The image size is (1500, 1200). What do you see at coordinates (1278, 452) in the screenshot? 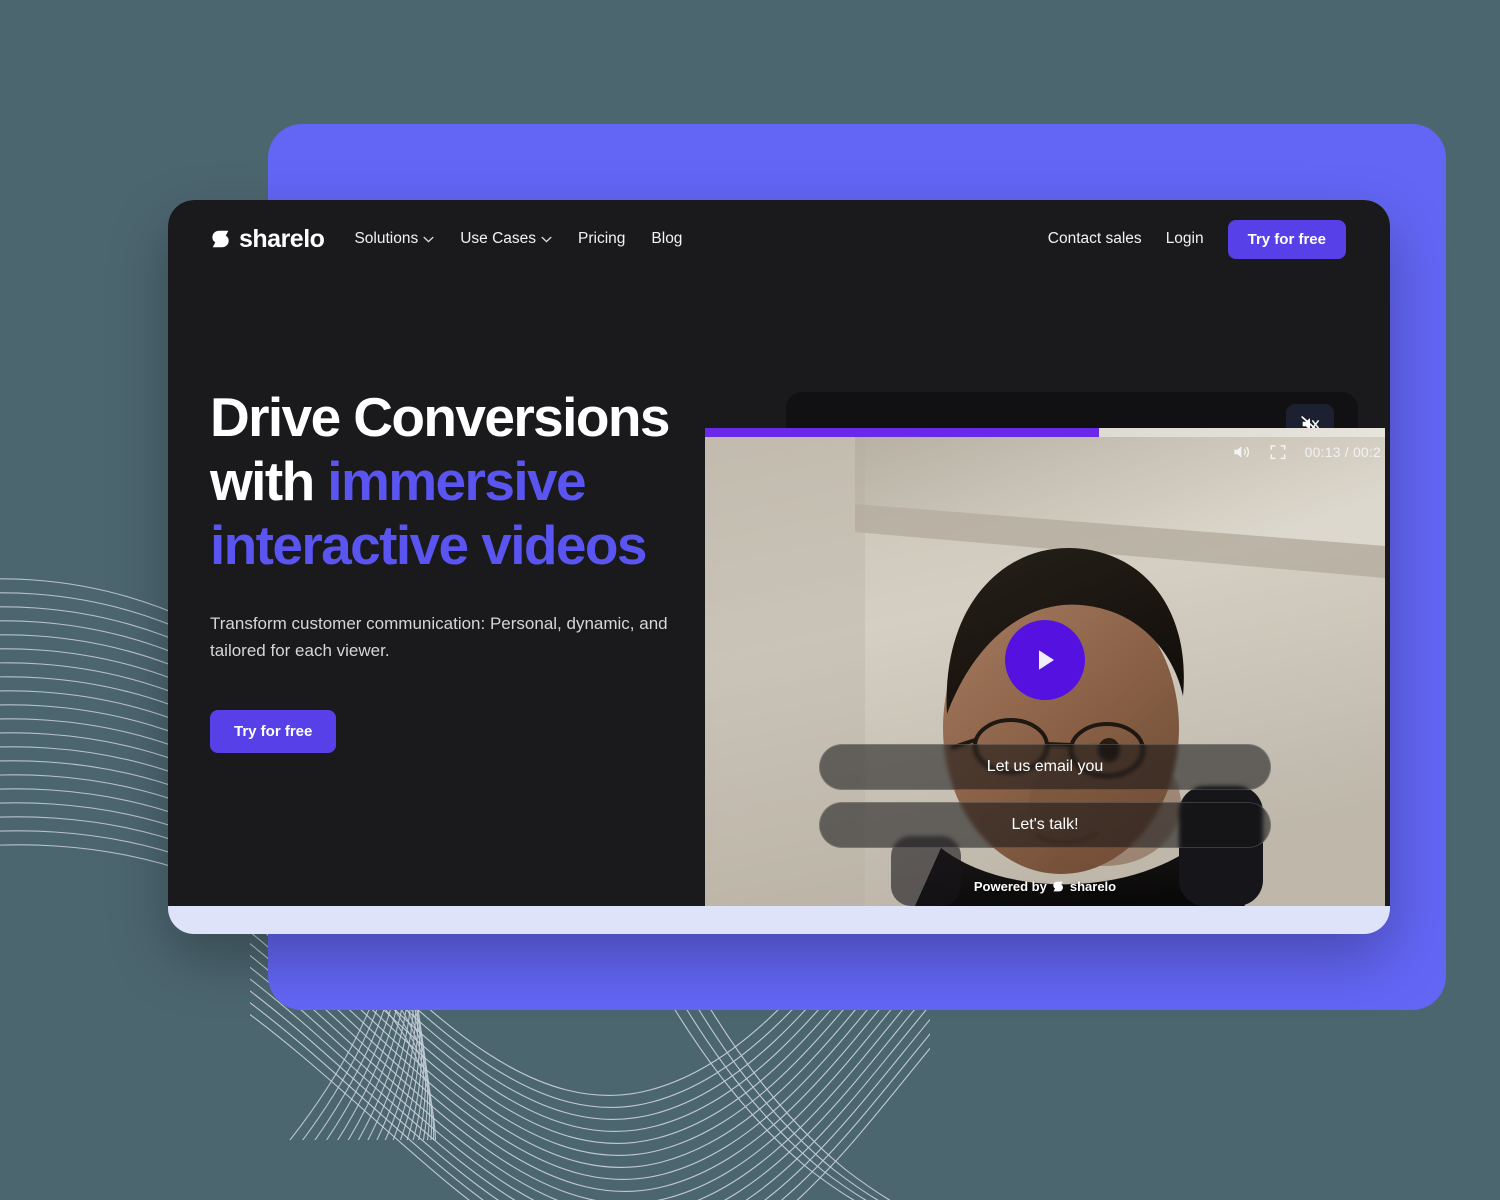
I see `fullscreen-icon` at bounding box center [1278, 452].